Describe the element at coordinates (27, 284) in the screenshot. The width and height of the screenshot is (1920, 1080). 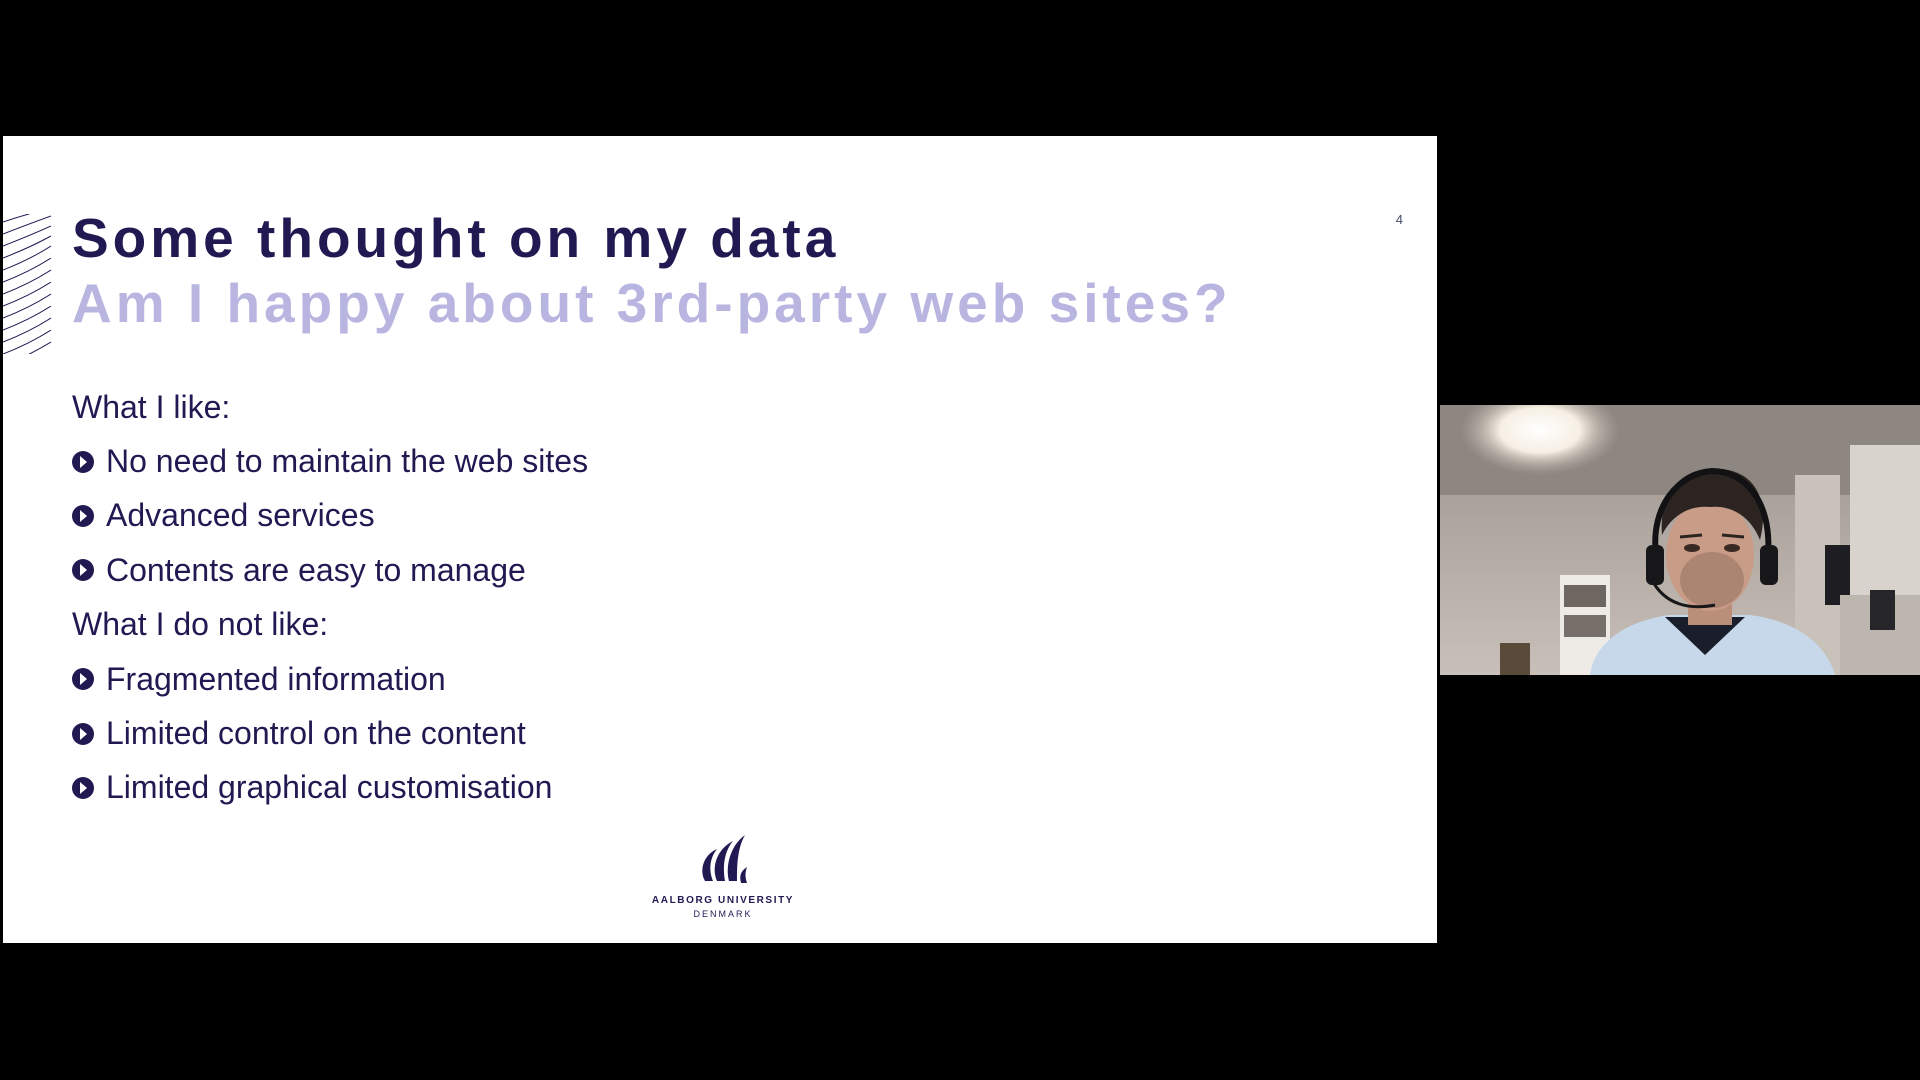
I see `diagonal-hatch-decoration` at that location.